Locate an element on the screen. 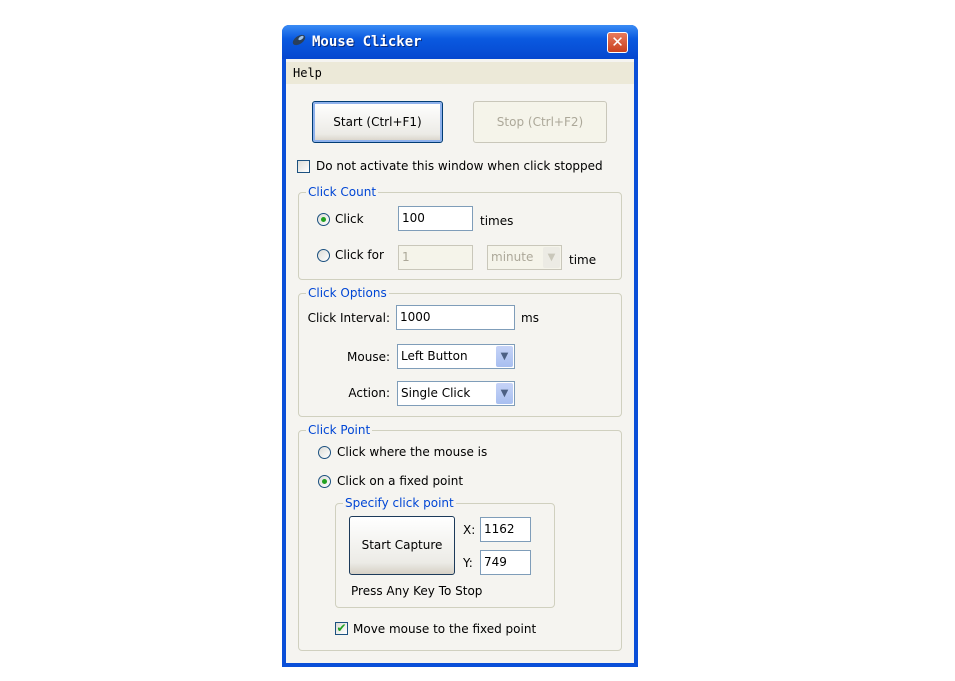  mouse-button-value: Left Button is located at coordinates (434, 356).